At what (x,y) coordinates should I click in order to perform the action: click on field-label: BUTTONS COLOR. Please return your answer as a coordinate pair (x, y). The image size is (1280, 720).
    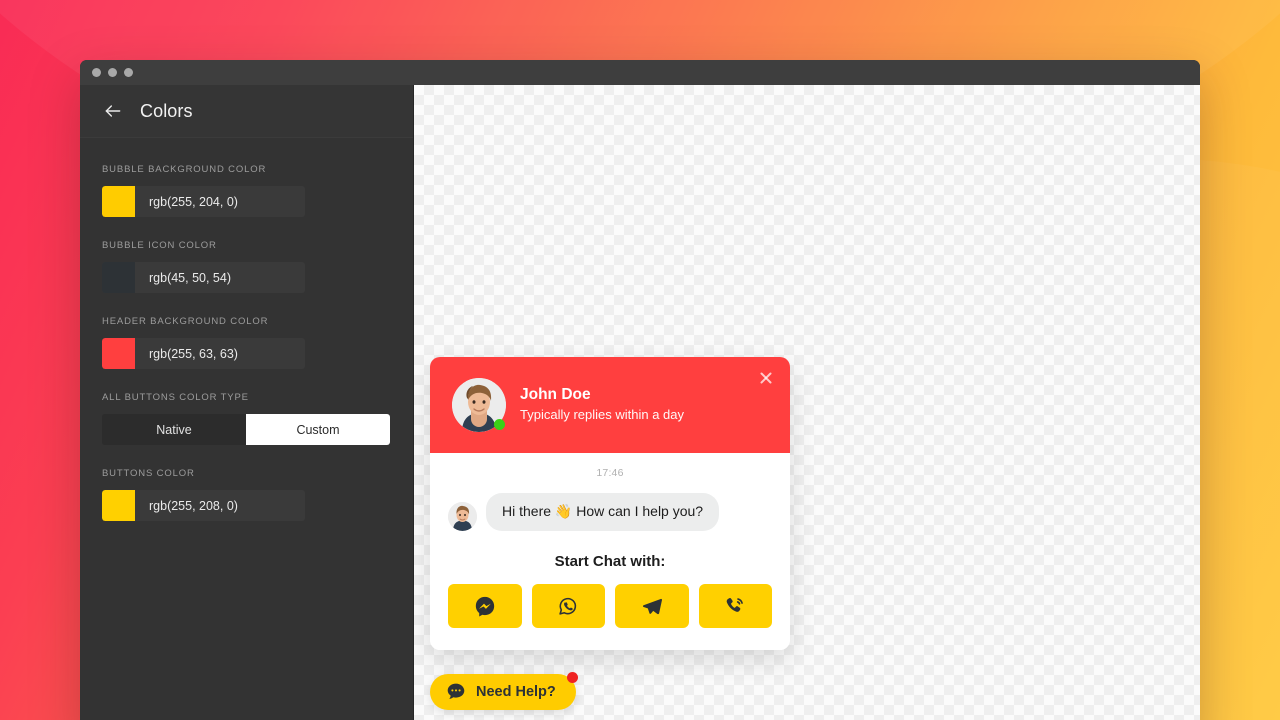
    Looking at the image, I should click on (148, 473).